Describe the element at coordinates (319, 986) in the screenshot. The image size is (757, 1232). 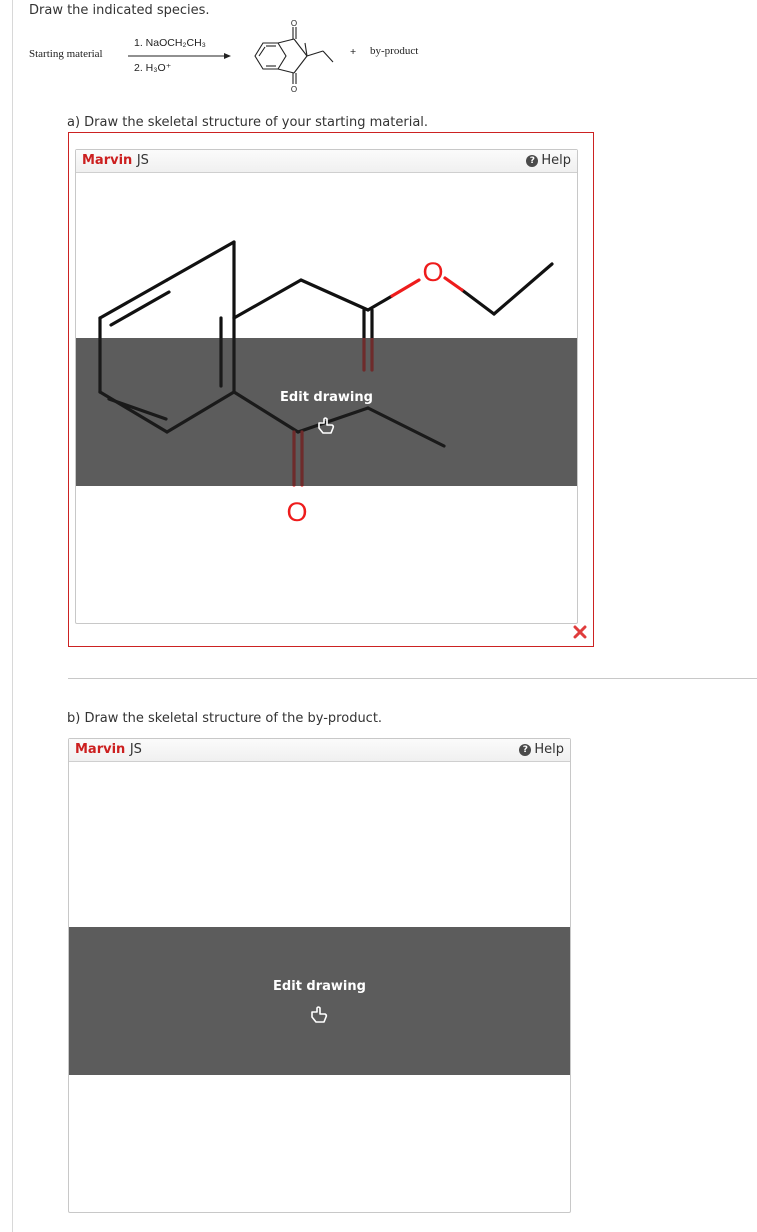
I see `edit-drawing-label-b: Edit drawing` at that location.